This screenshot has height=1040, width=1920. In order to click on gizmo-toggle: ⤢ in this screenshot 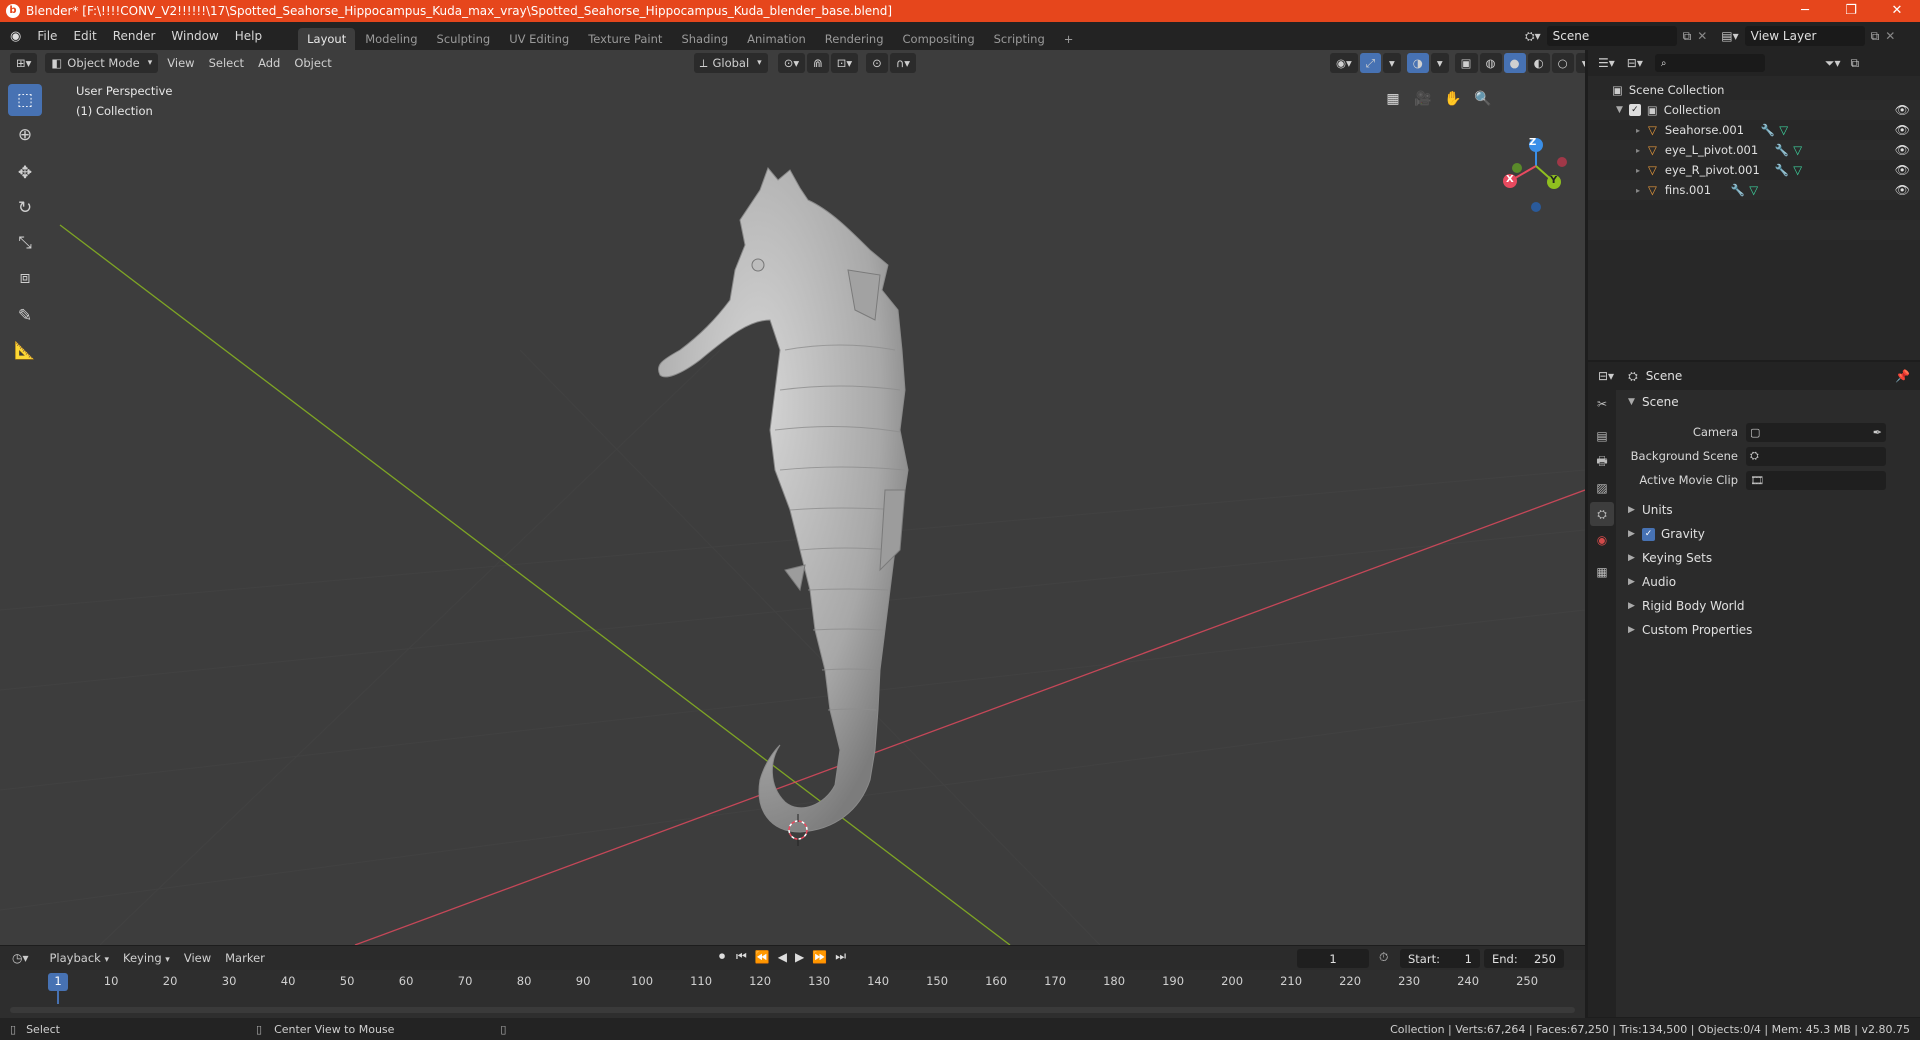, I will do `click(1370, 63)`.